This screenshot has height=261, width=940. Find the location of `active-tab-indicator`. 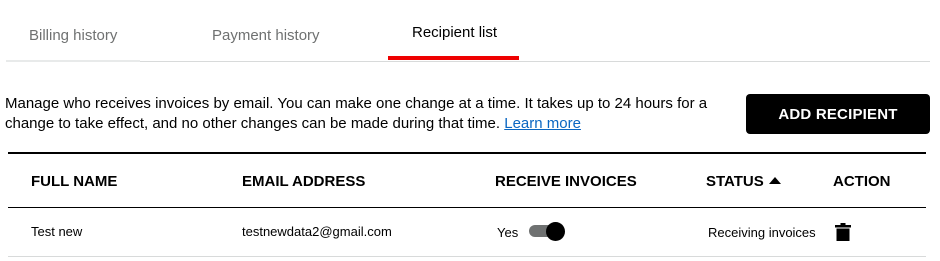

active-tab-indicator is located at coordinates (453, 58).